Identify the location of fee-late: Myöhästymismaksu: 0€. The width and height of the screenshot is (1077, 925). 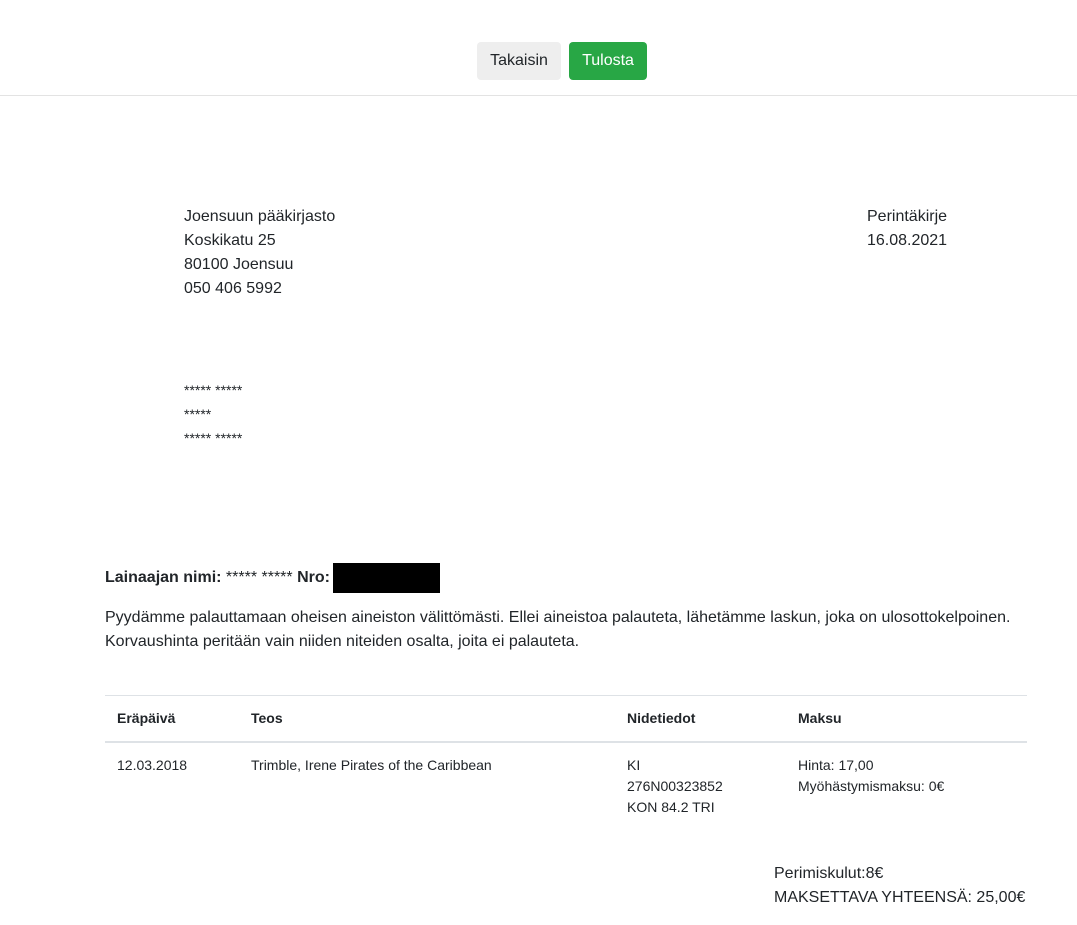
(871, 786).